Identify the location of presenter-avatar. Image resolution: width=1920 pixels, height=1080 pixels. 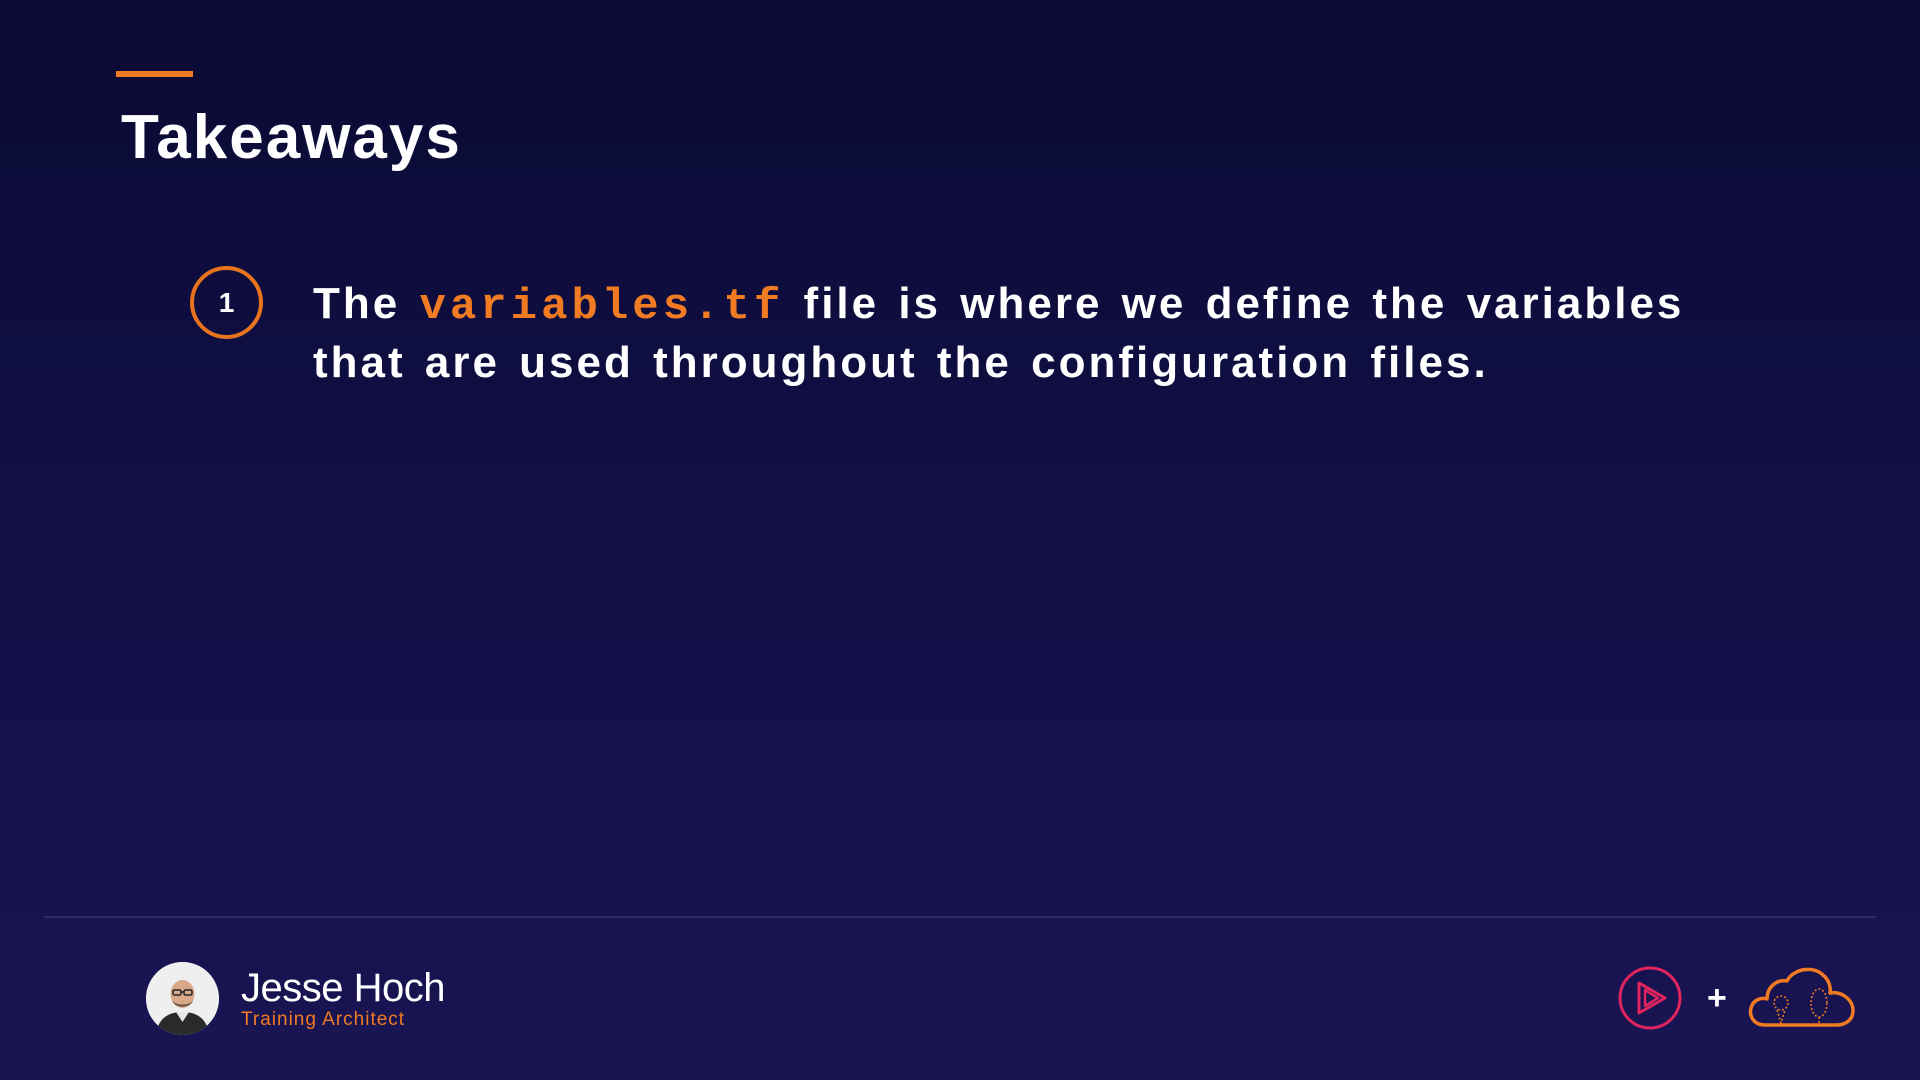
(182, 998).